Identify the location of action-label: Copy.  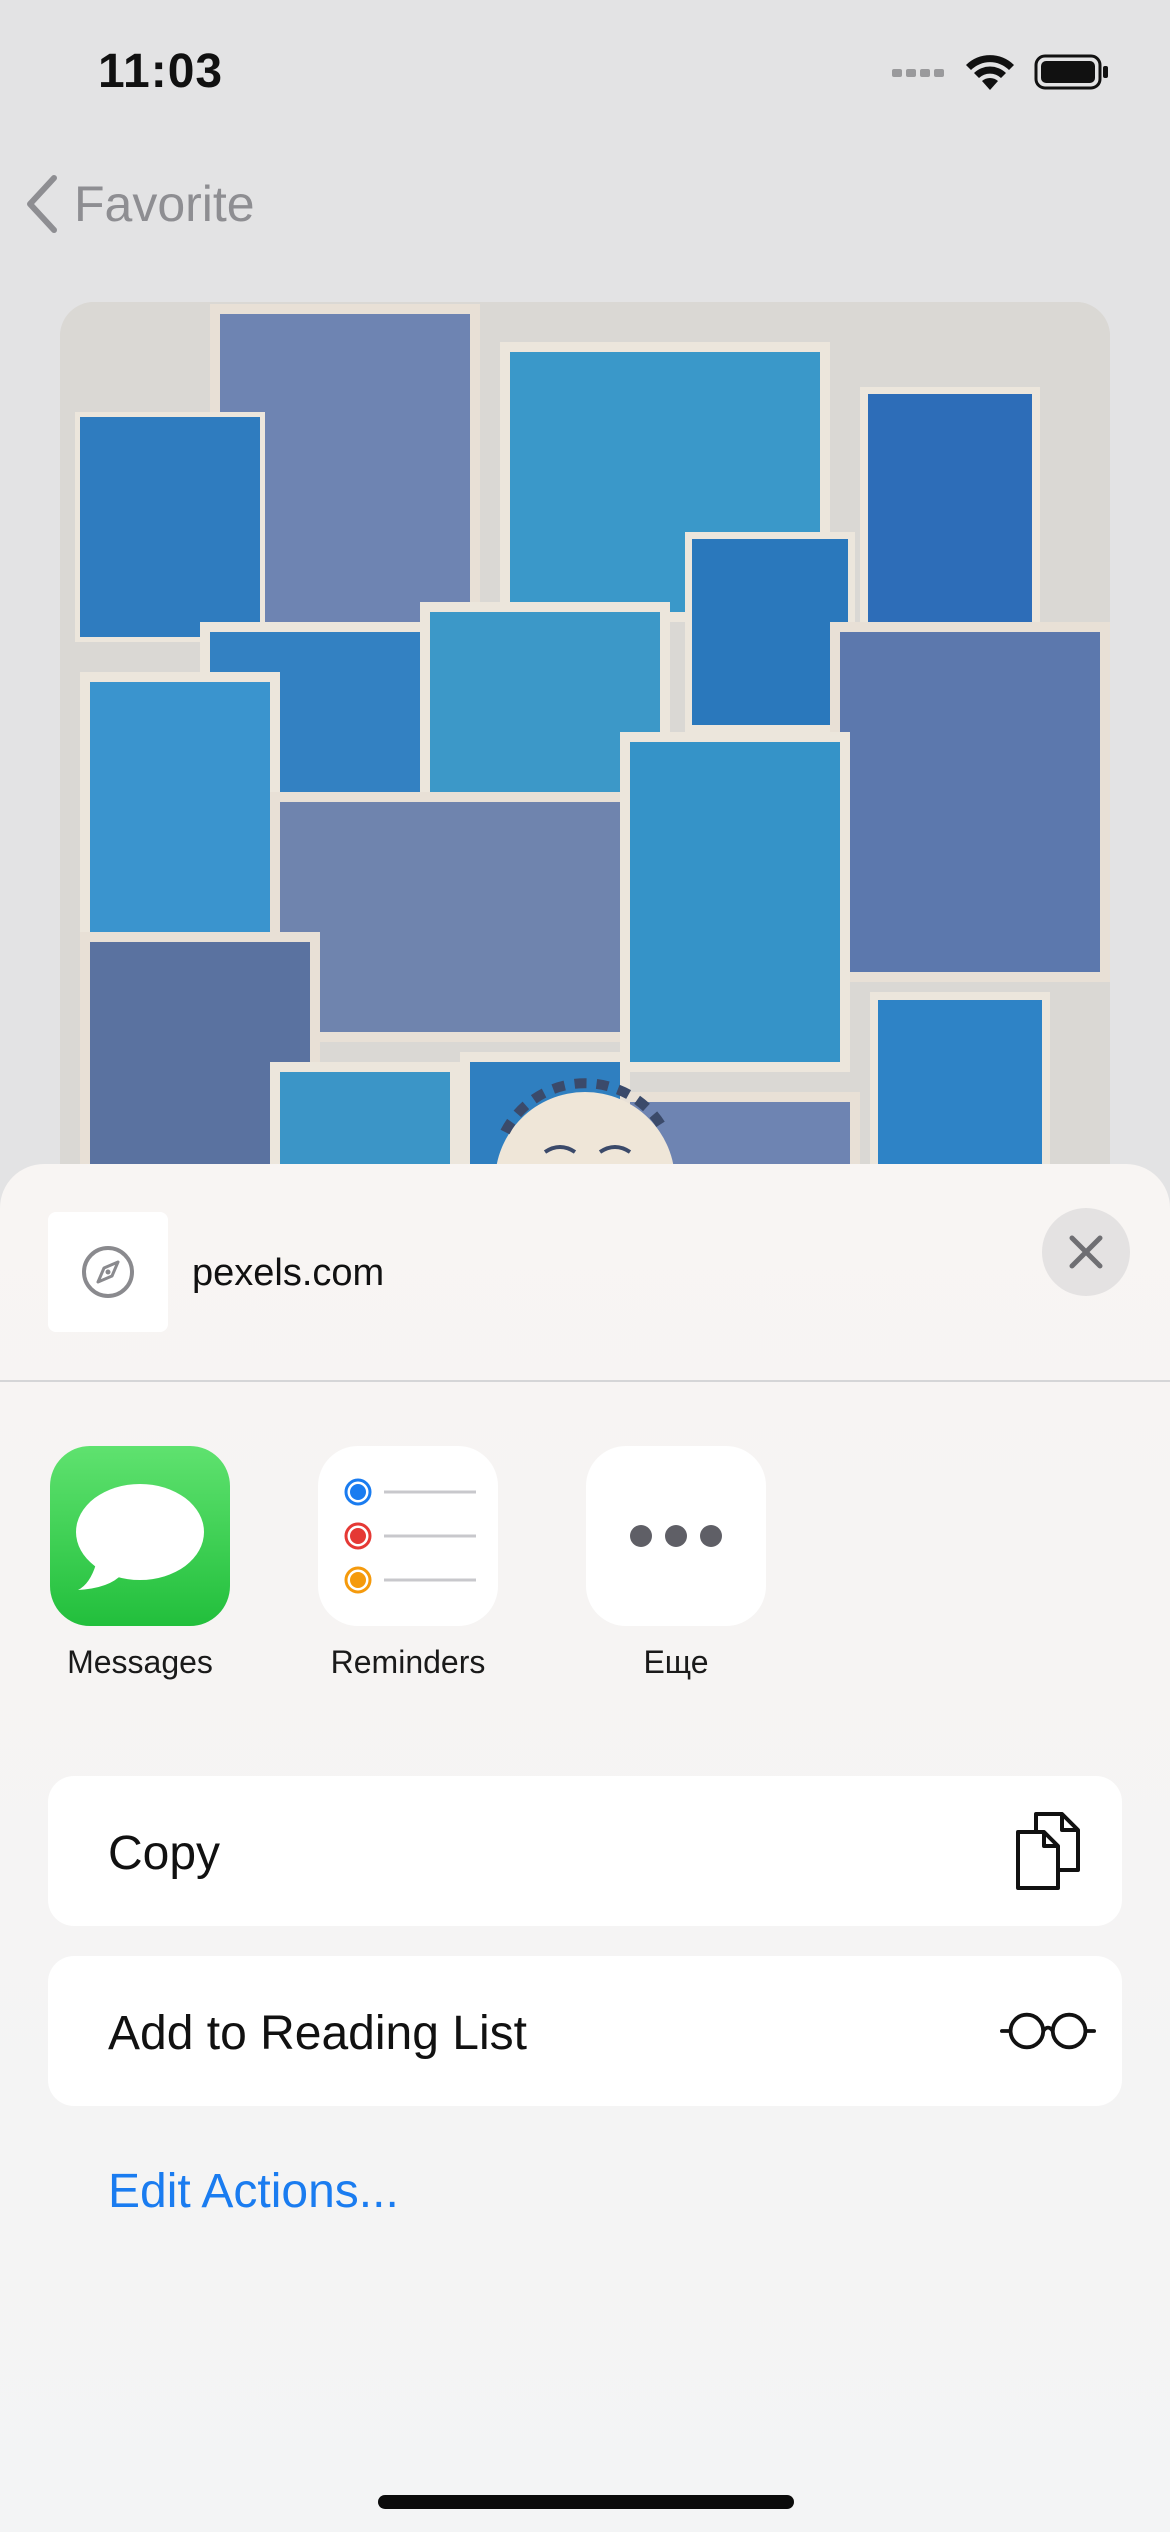
(164, 1853).